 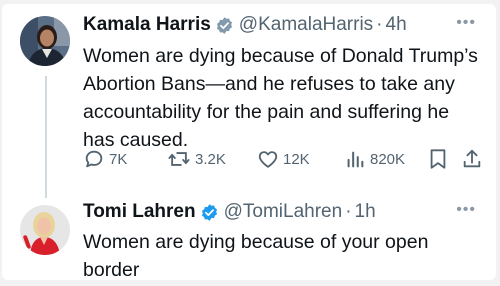 I want to click on tweet2-author-name: Tomi Lahren, so click(x=139, y=212).